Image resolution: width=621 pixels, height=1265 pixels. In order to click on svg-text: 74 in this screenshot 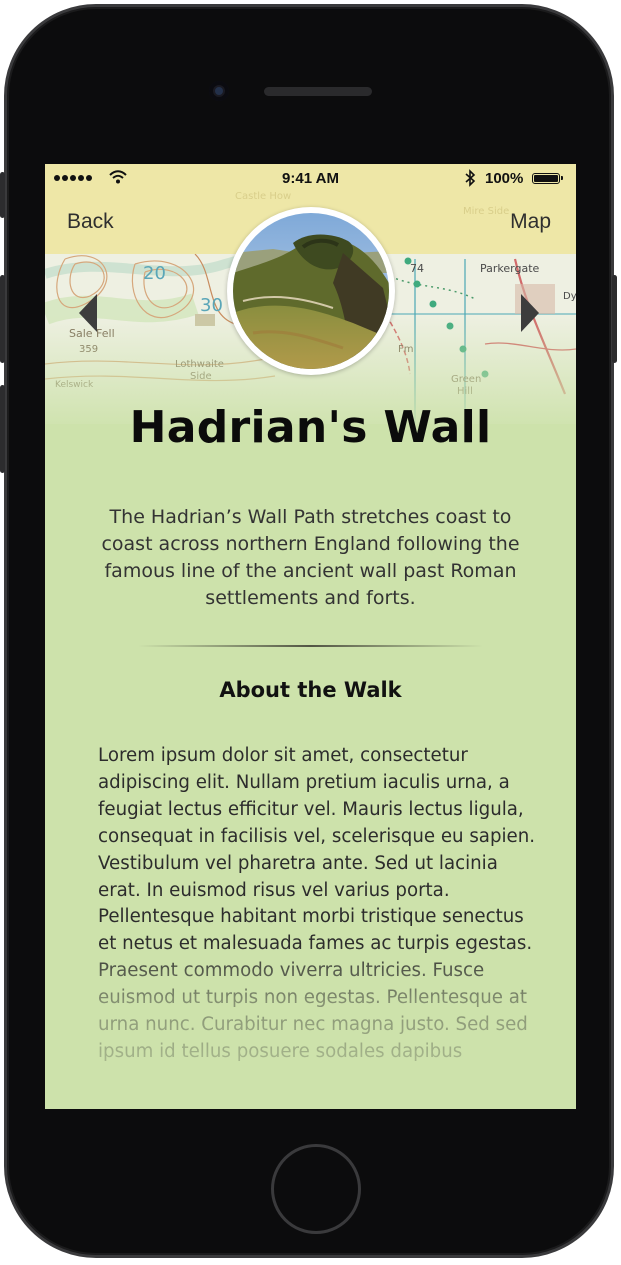, I will do `click(417, 268)`.